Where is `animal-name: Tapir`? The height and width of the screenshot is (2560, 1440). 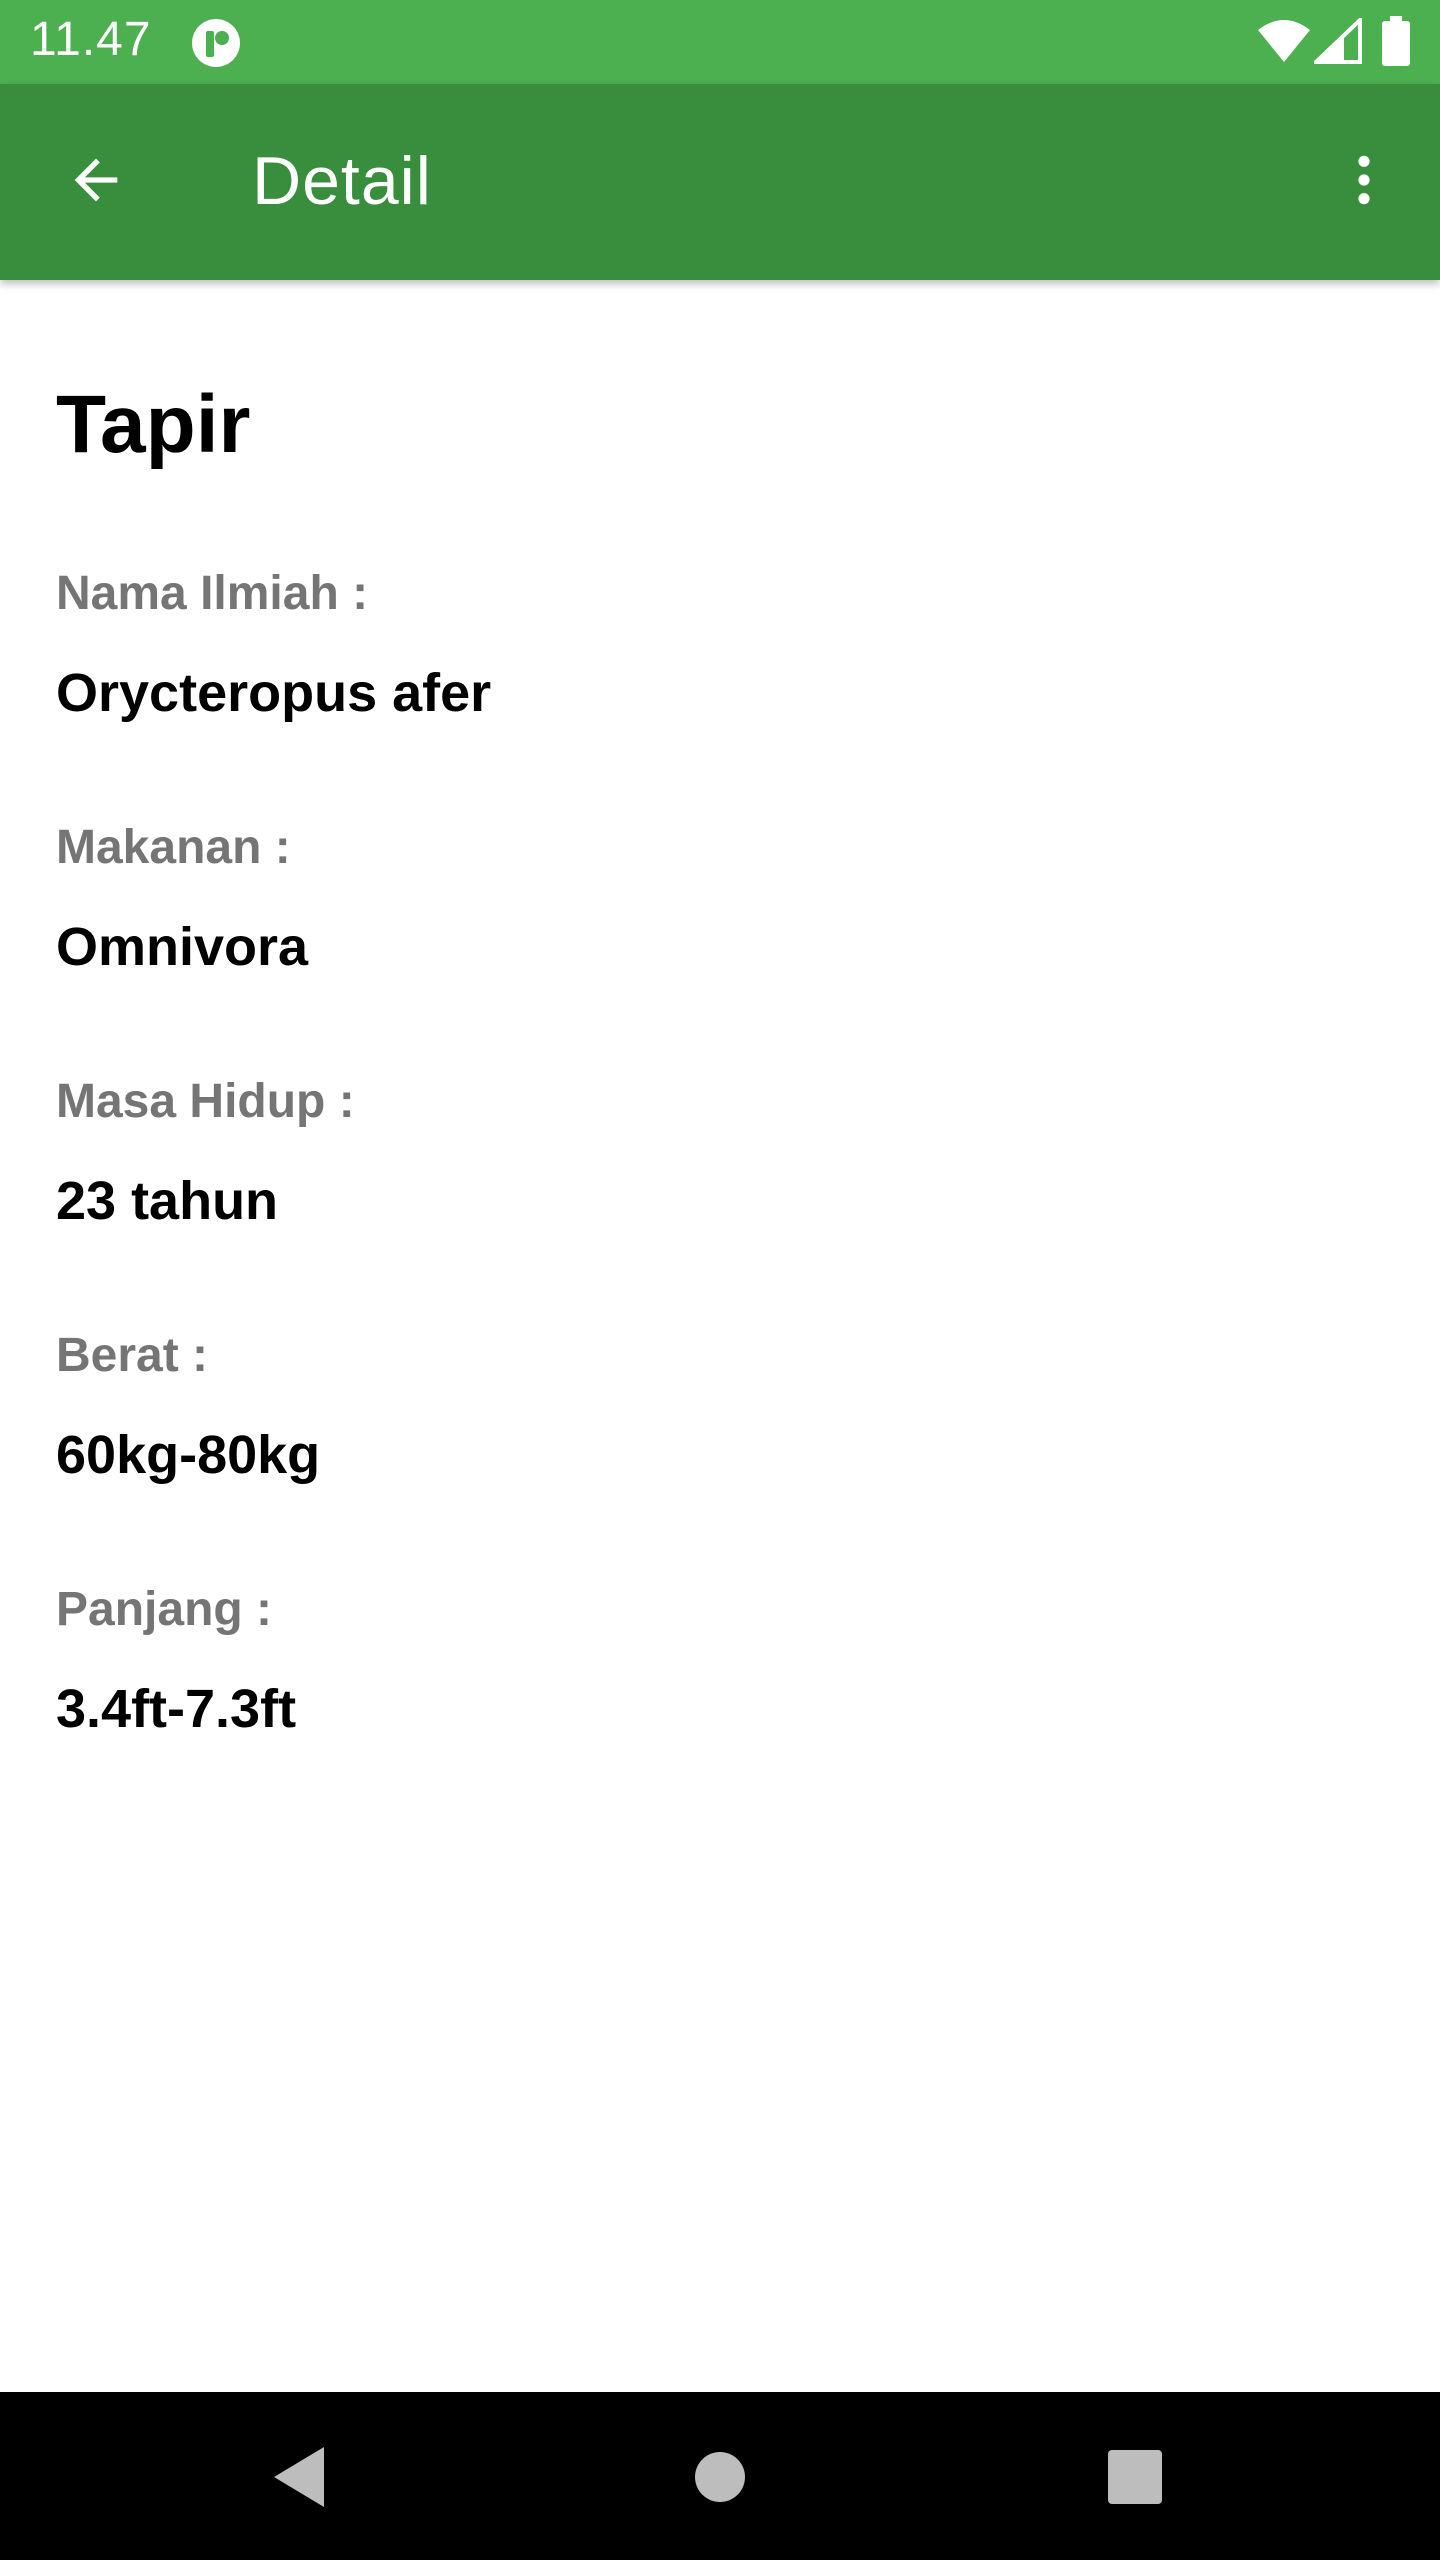
animal-name: Tapir is located at coordinates (153, 424).